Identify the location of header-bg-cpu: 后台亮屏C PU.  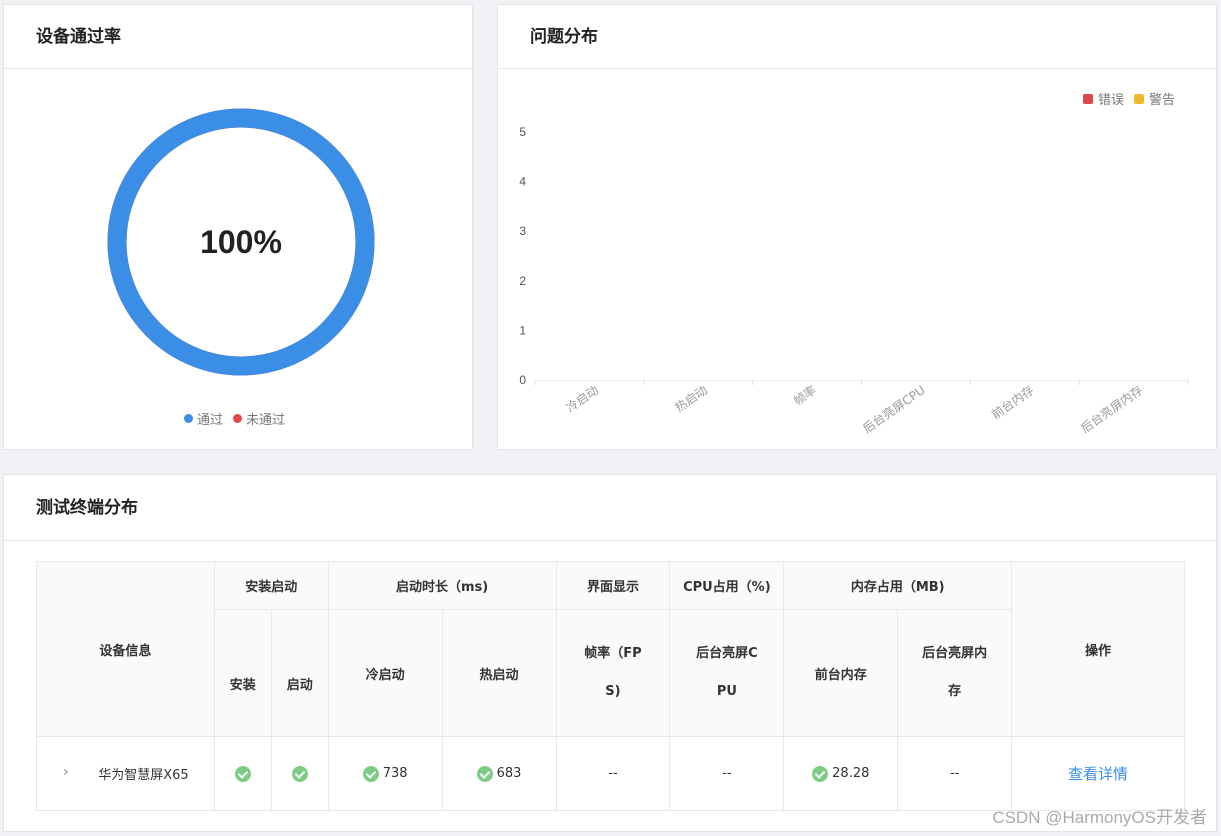
(727, 673).